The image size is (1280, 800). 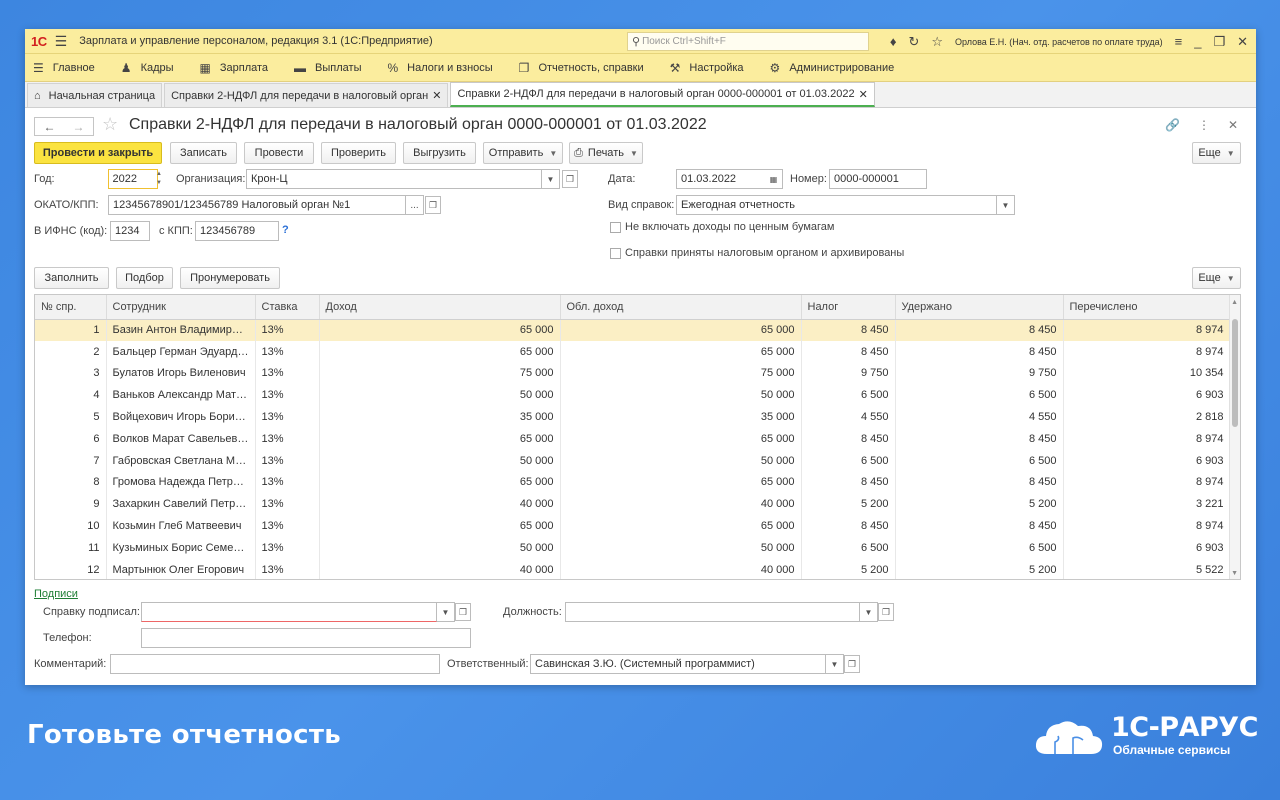 What do you see at coordinates (181, 504) in the screenshot?
I see `table-cell: Захаркин Савелий Петрович` at bounding box center [181, 504].